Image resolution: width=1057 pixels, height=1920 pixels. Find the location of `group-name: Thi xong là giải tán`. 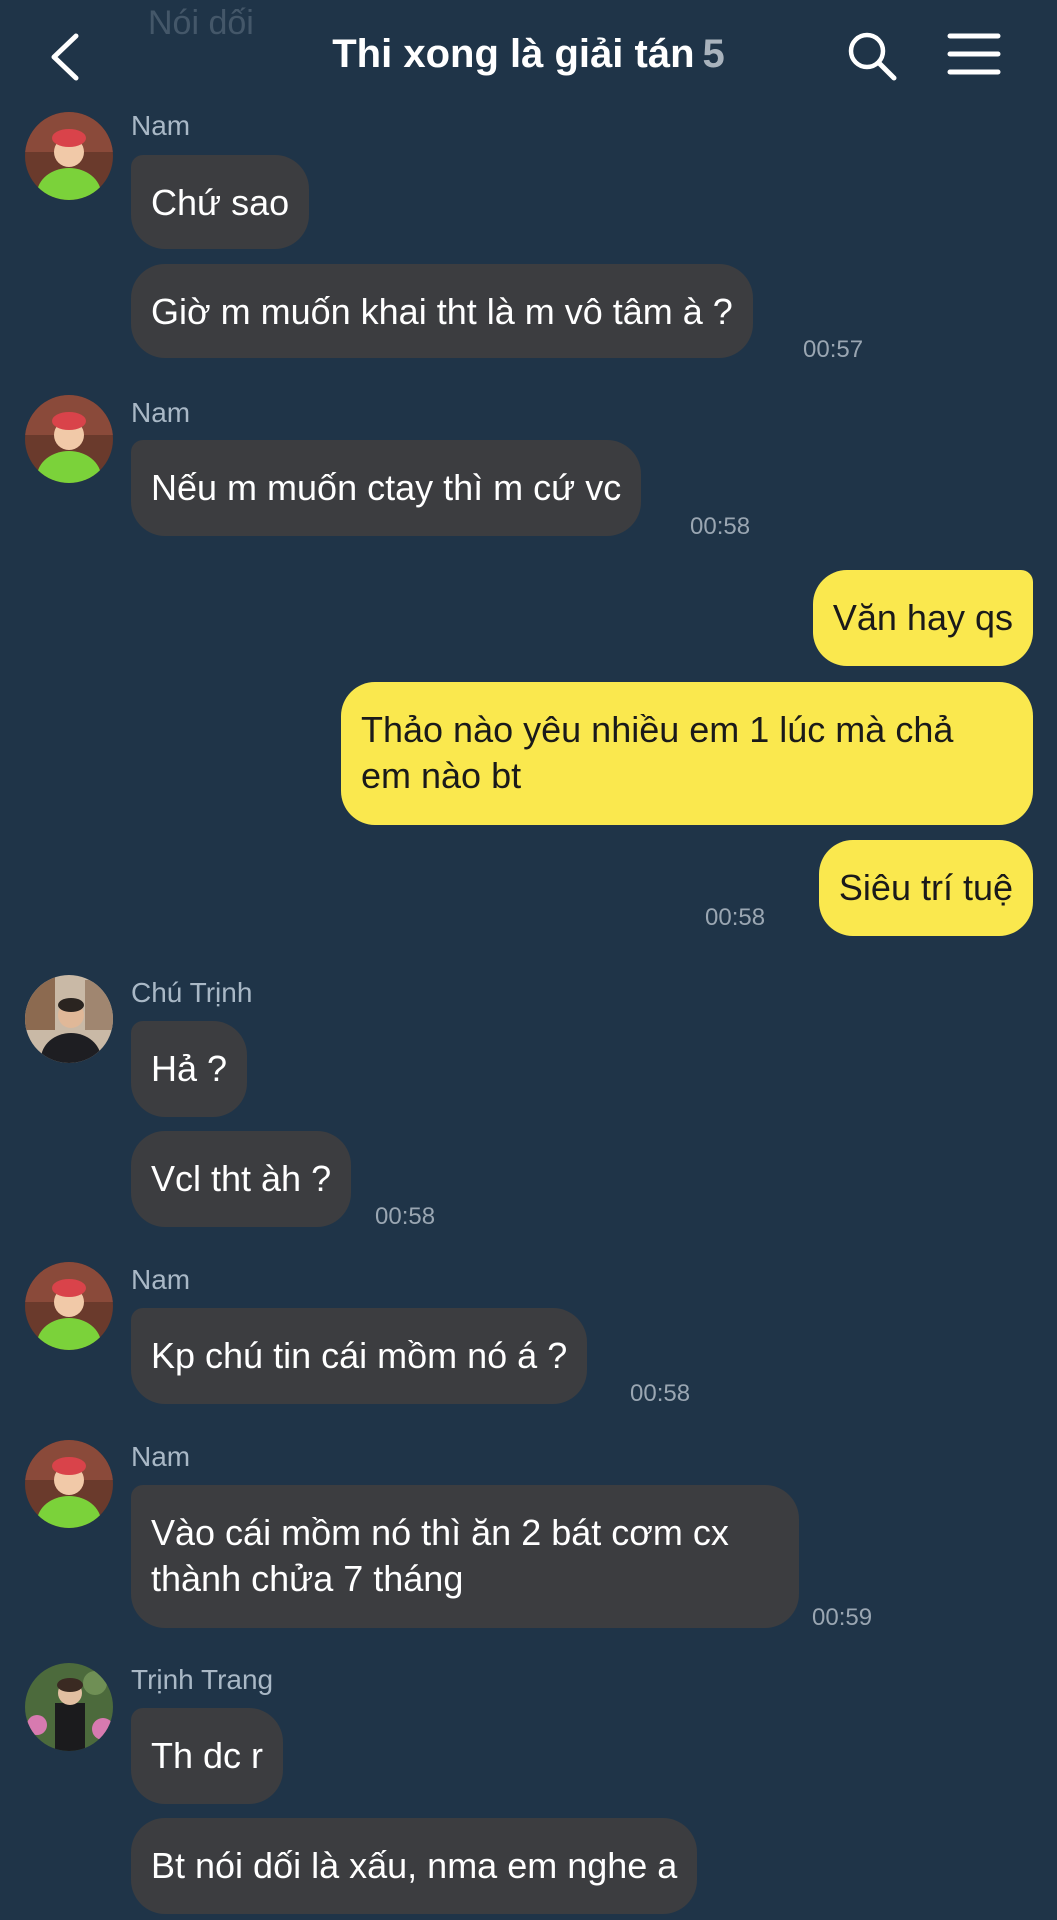

group-name: Thi xong là giải tán is located at coordinates (513, 54).